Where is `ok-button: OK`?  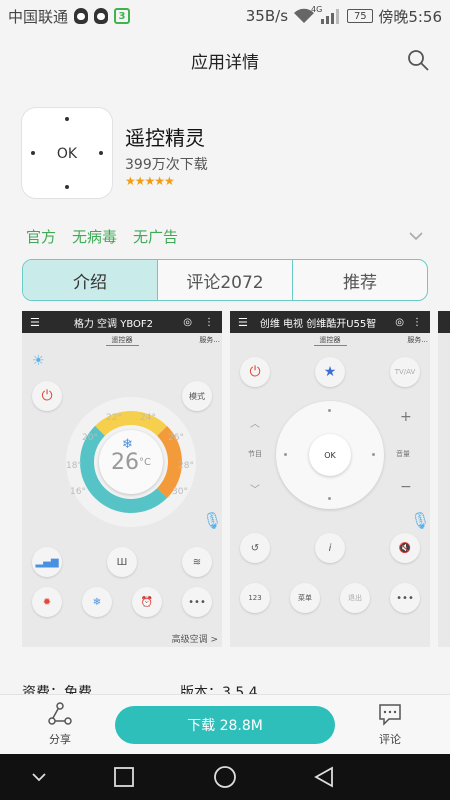 ok-button: OK is located at coordinates (330, 455).